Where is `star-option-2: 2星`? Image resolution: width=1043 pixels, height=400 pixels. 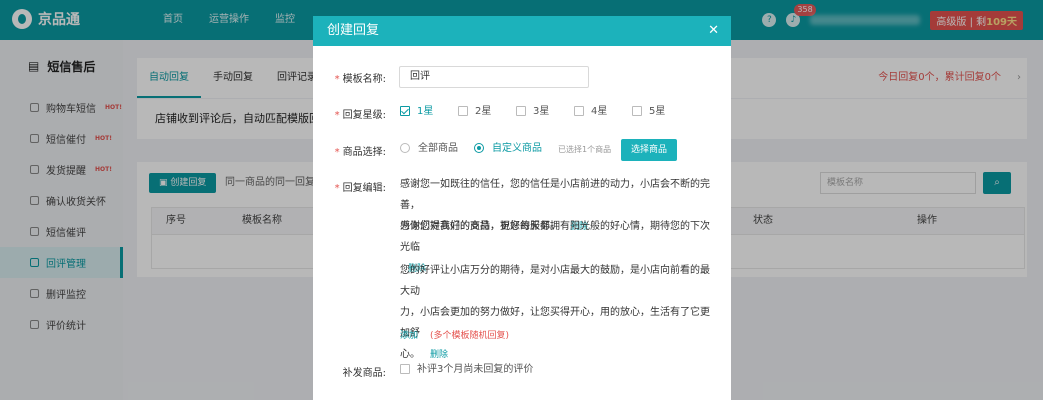
star-option-2: 2星 is located at coordinates (474, 112).